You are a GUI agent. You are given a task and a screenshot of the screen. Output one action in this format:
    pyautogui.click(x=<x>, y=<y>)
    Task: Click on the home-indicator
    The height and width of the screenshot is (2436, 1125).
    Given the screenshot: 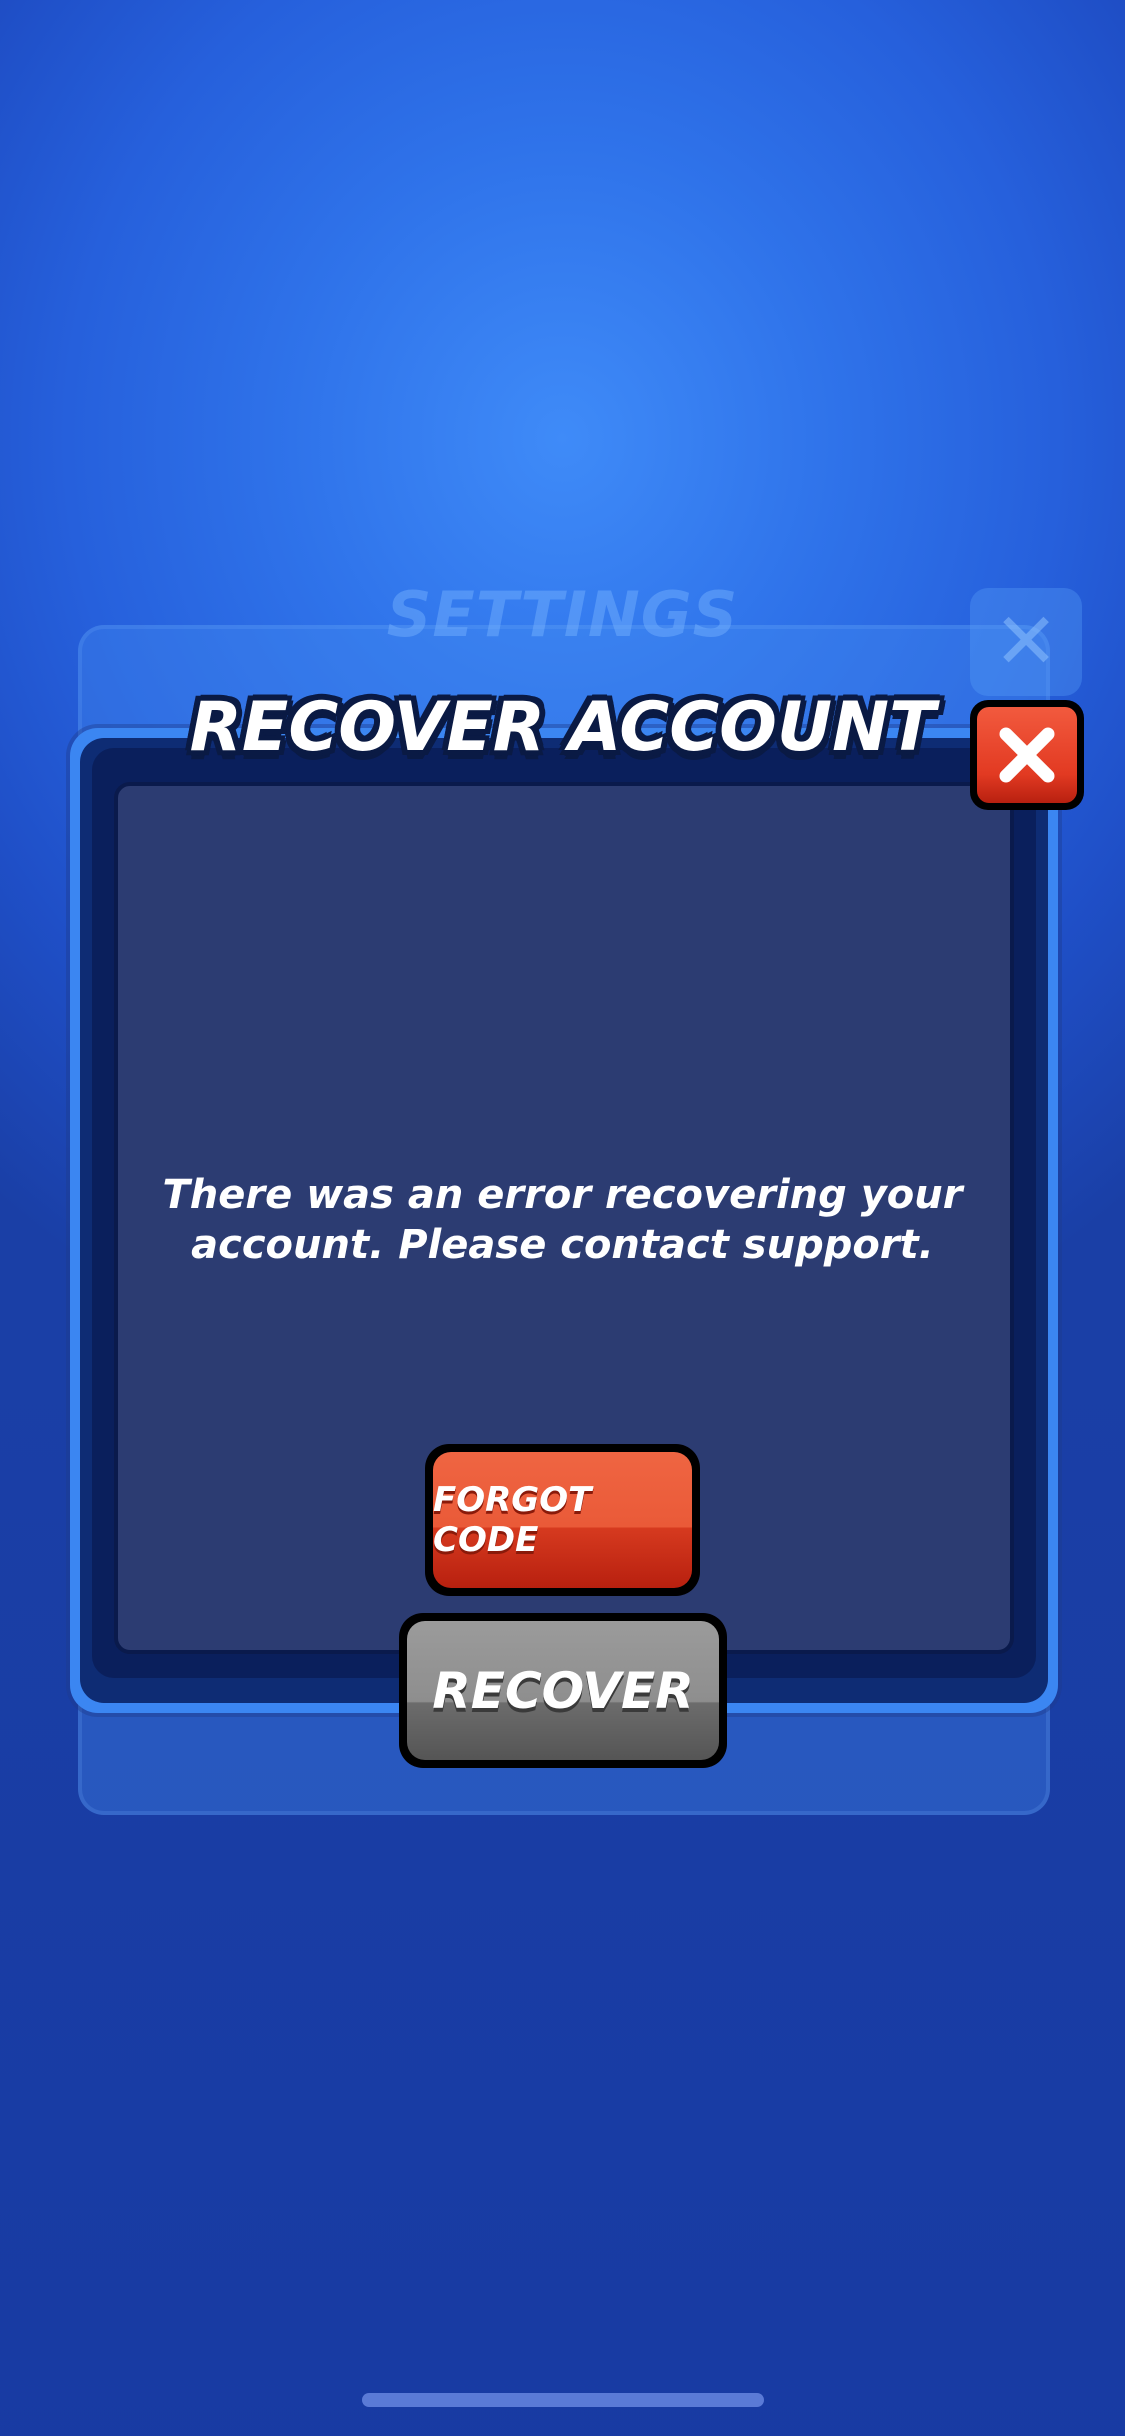 What is the action you would take?
    pyautogui.click(x=563, y=2400)
    